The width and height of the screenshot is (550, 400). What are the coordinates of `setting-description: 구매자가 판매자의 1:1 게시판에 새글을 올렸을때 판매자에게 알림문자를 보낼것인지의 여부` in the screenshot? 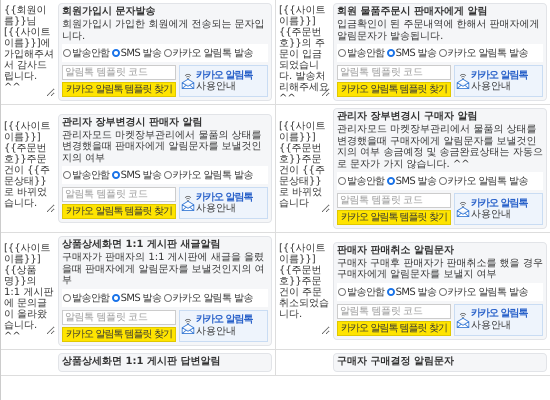 It's located at (164, 269).